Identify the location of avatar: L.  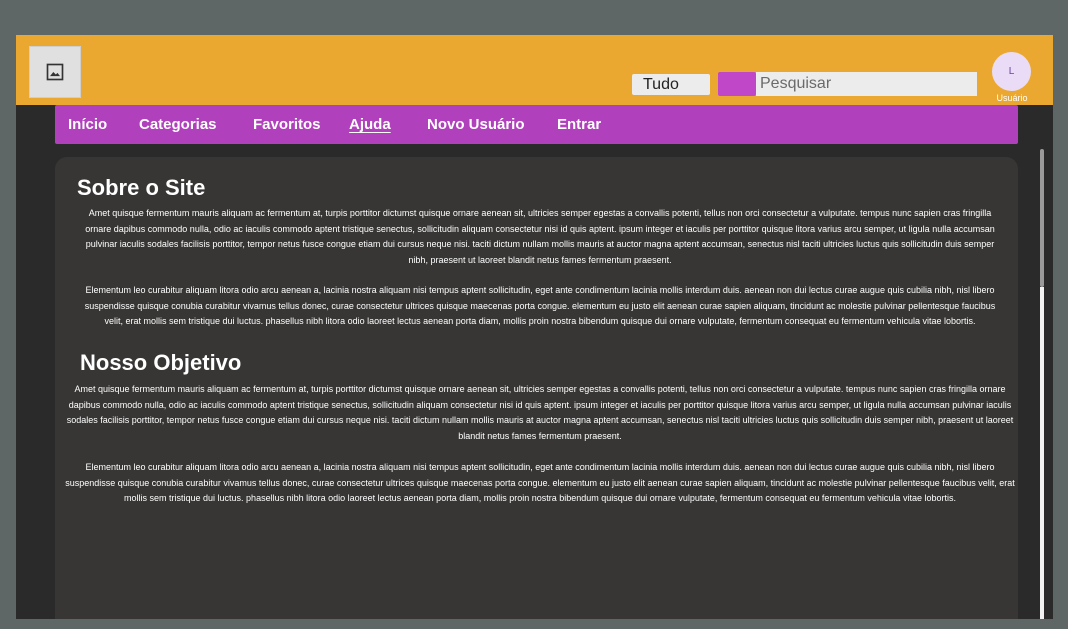
(1011, 71).